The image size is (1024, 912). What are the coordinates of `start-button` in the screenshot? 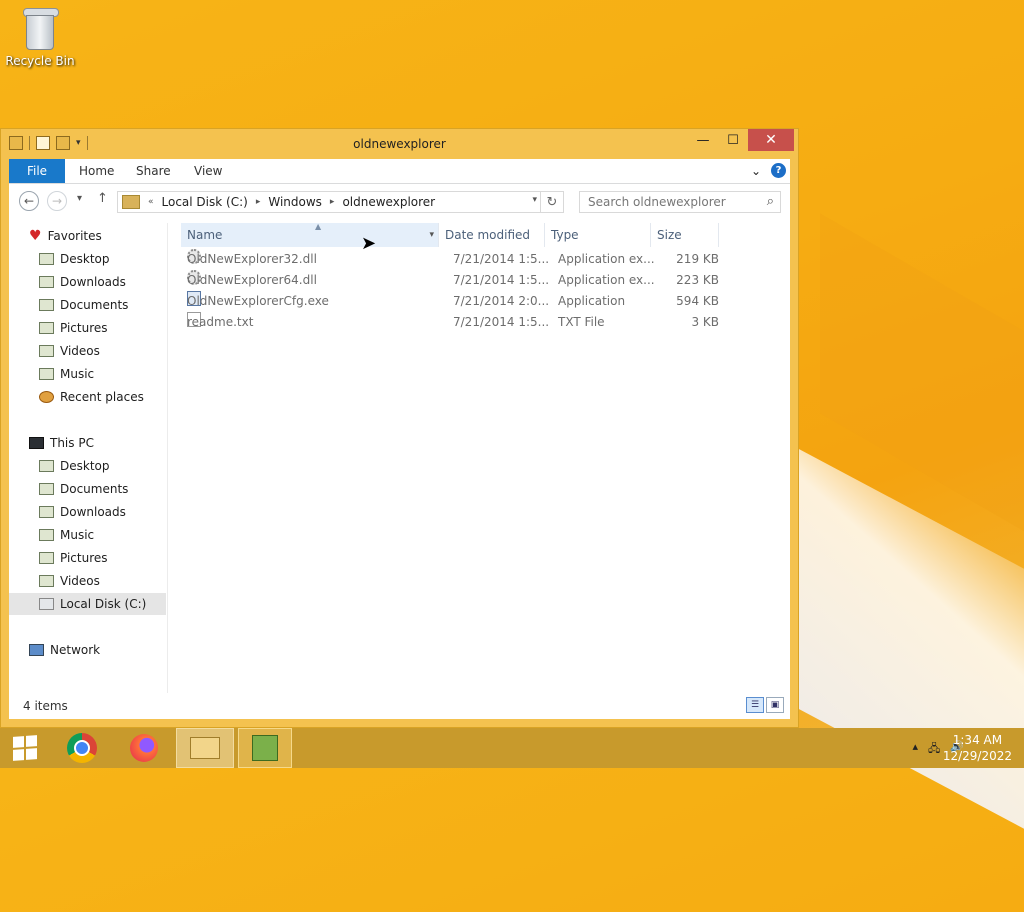 It's located at (25, 748).